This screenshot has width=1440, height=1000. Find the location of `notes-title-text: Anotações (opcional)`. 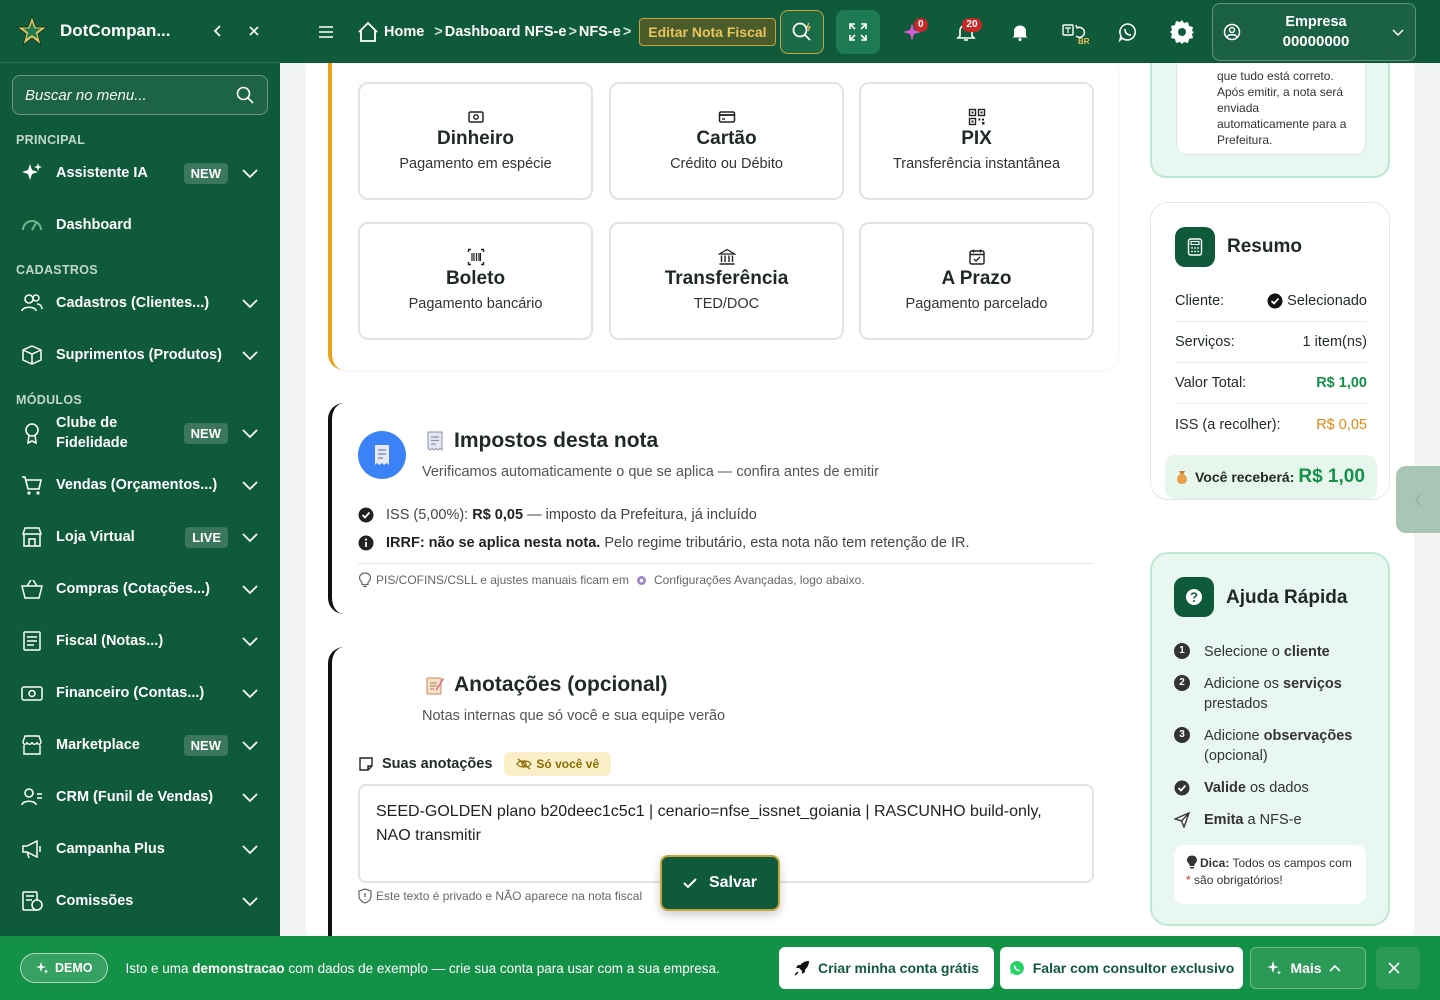

notes-title-text: Anotações (opcional) is located at coordinates (561, 684).